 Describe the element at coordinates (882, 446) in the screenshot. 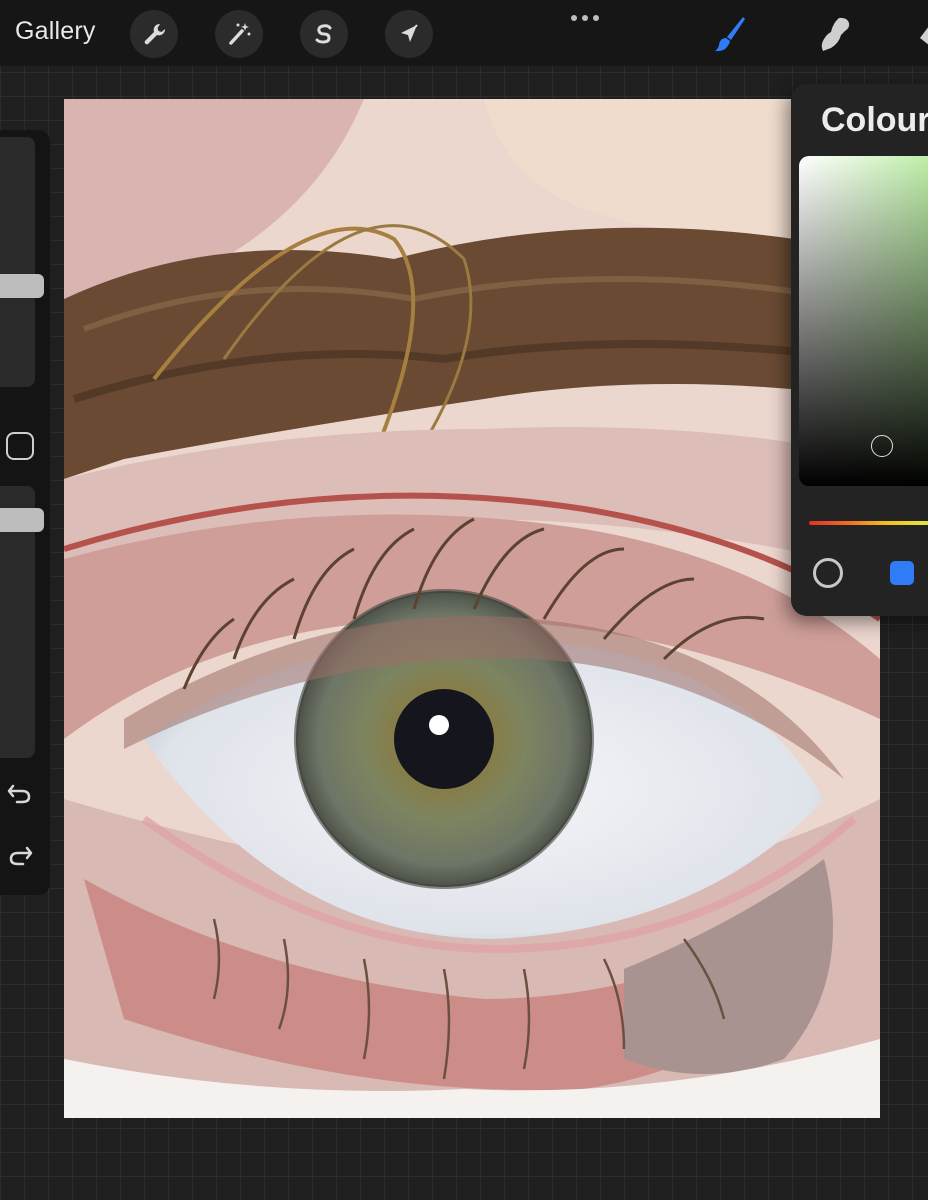

I see `colour-picker-handle` at that location.